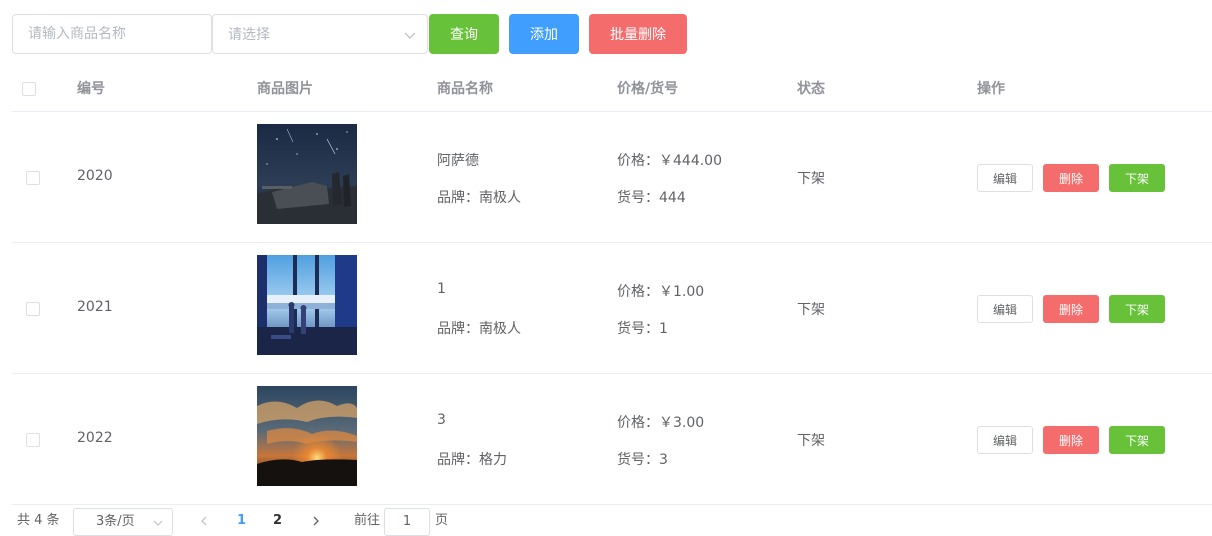 Image resolution: width=1212 pixels, height=536 pixels. What do you see at coordinates (811, 89) in the screenshot?
I see `header-status: 状态` at bounding box center [811, 89].